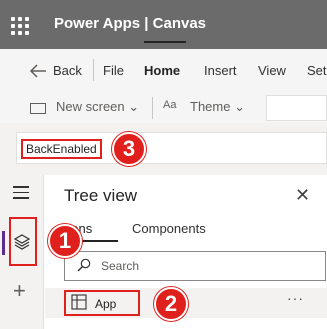 This screenshot has width=327, height=329. I want to click on app-icon, so click(79, 302).